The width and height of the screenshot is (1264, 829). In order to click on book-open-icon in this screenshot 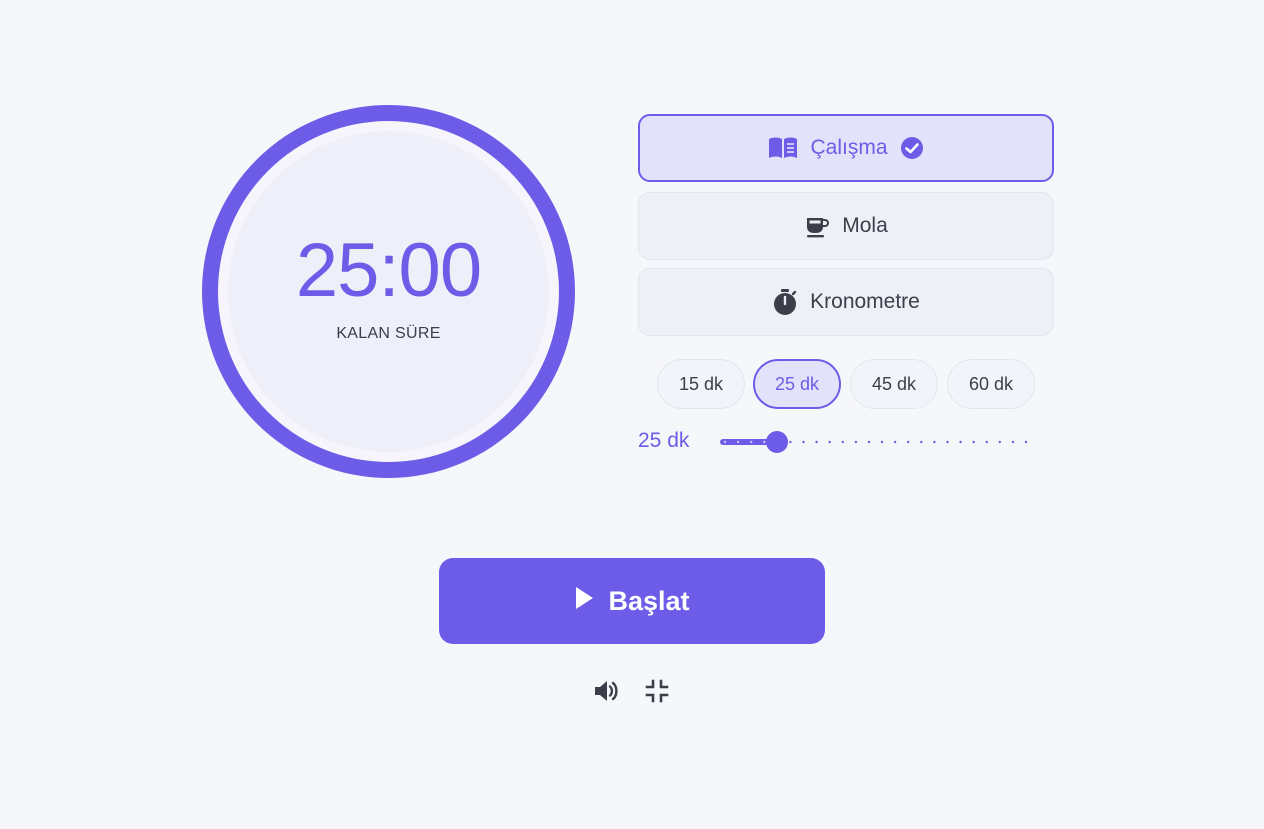, I will do `click(783, 148)`.